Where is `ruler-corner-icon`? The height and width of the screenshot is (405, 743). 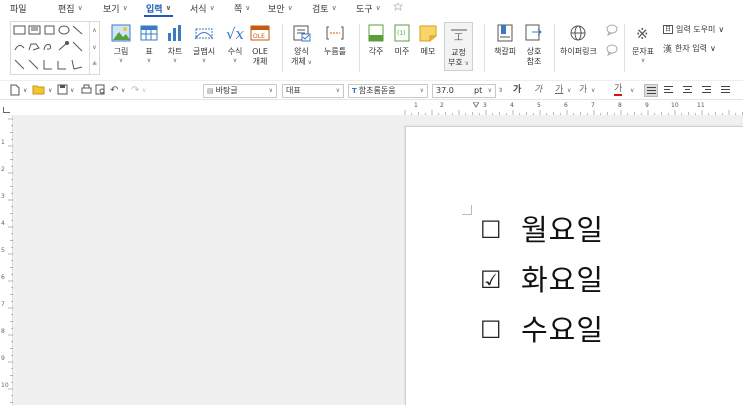 ruler-corner-icon is located at coordinates (6, 110).